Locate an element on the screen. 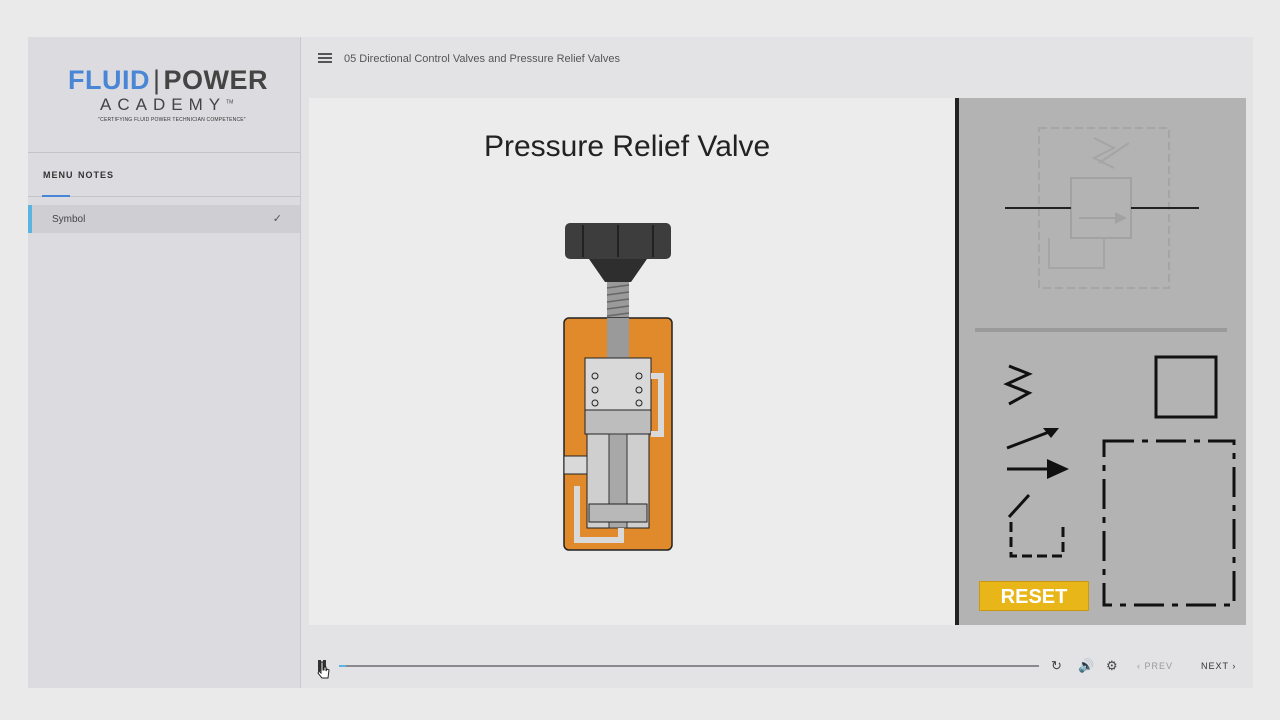 The image size is (1280, 720). logo-academy-text: ACADEMY is located at coordinates (163, 104).